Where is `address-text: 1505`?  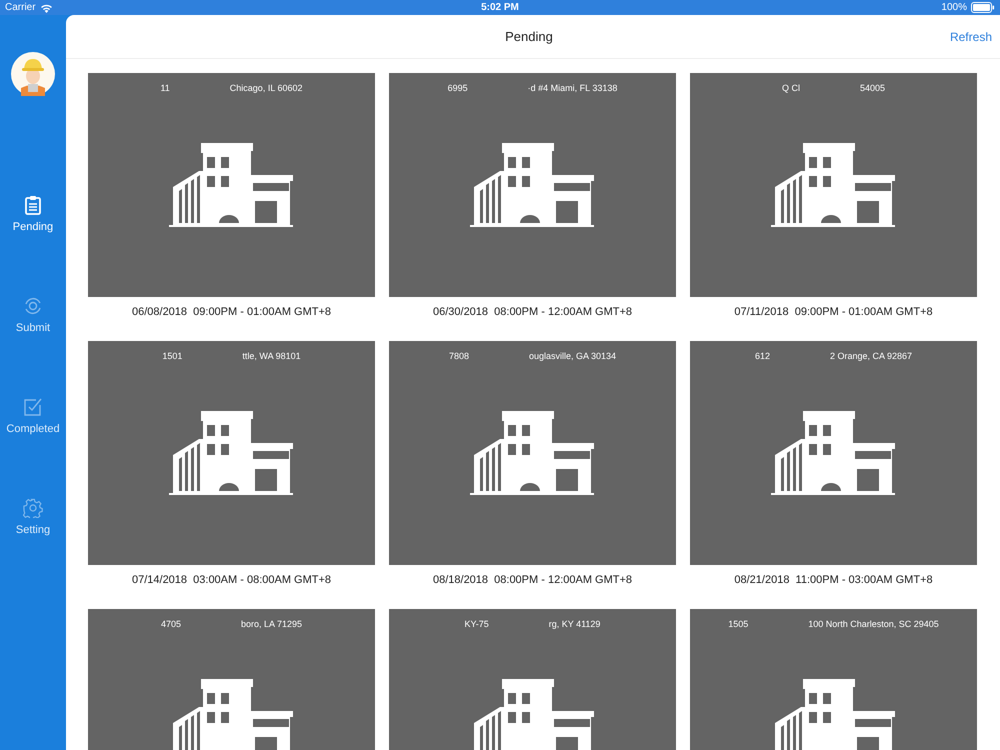 address-text: 1505 is located at coordinates (738, 624).